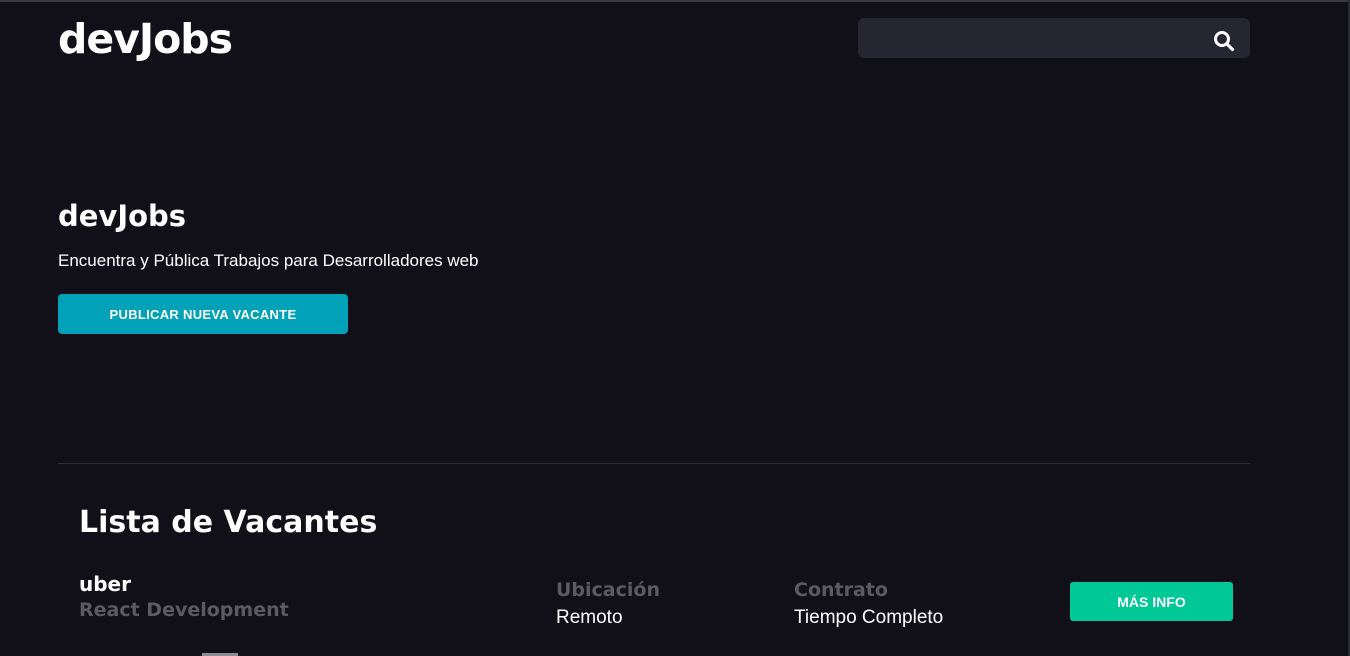 Image resolution: width=1350 pixels, height=656 pixels. What do you see at coordinates (869, 617) in the screenshot?
I see `contract-value: Tiempo Completo` at bounding box center [869, 617].